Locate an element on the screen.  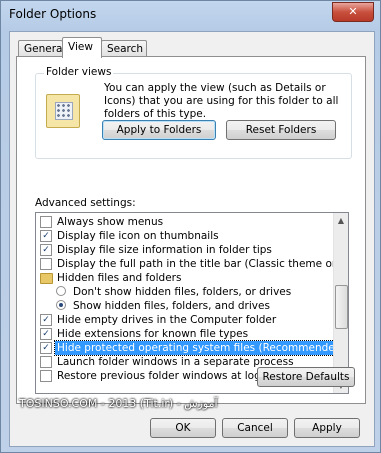
setting-label: Hide empty drives in the Computer folder is located at coordinates (167, 320).